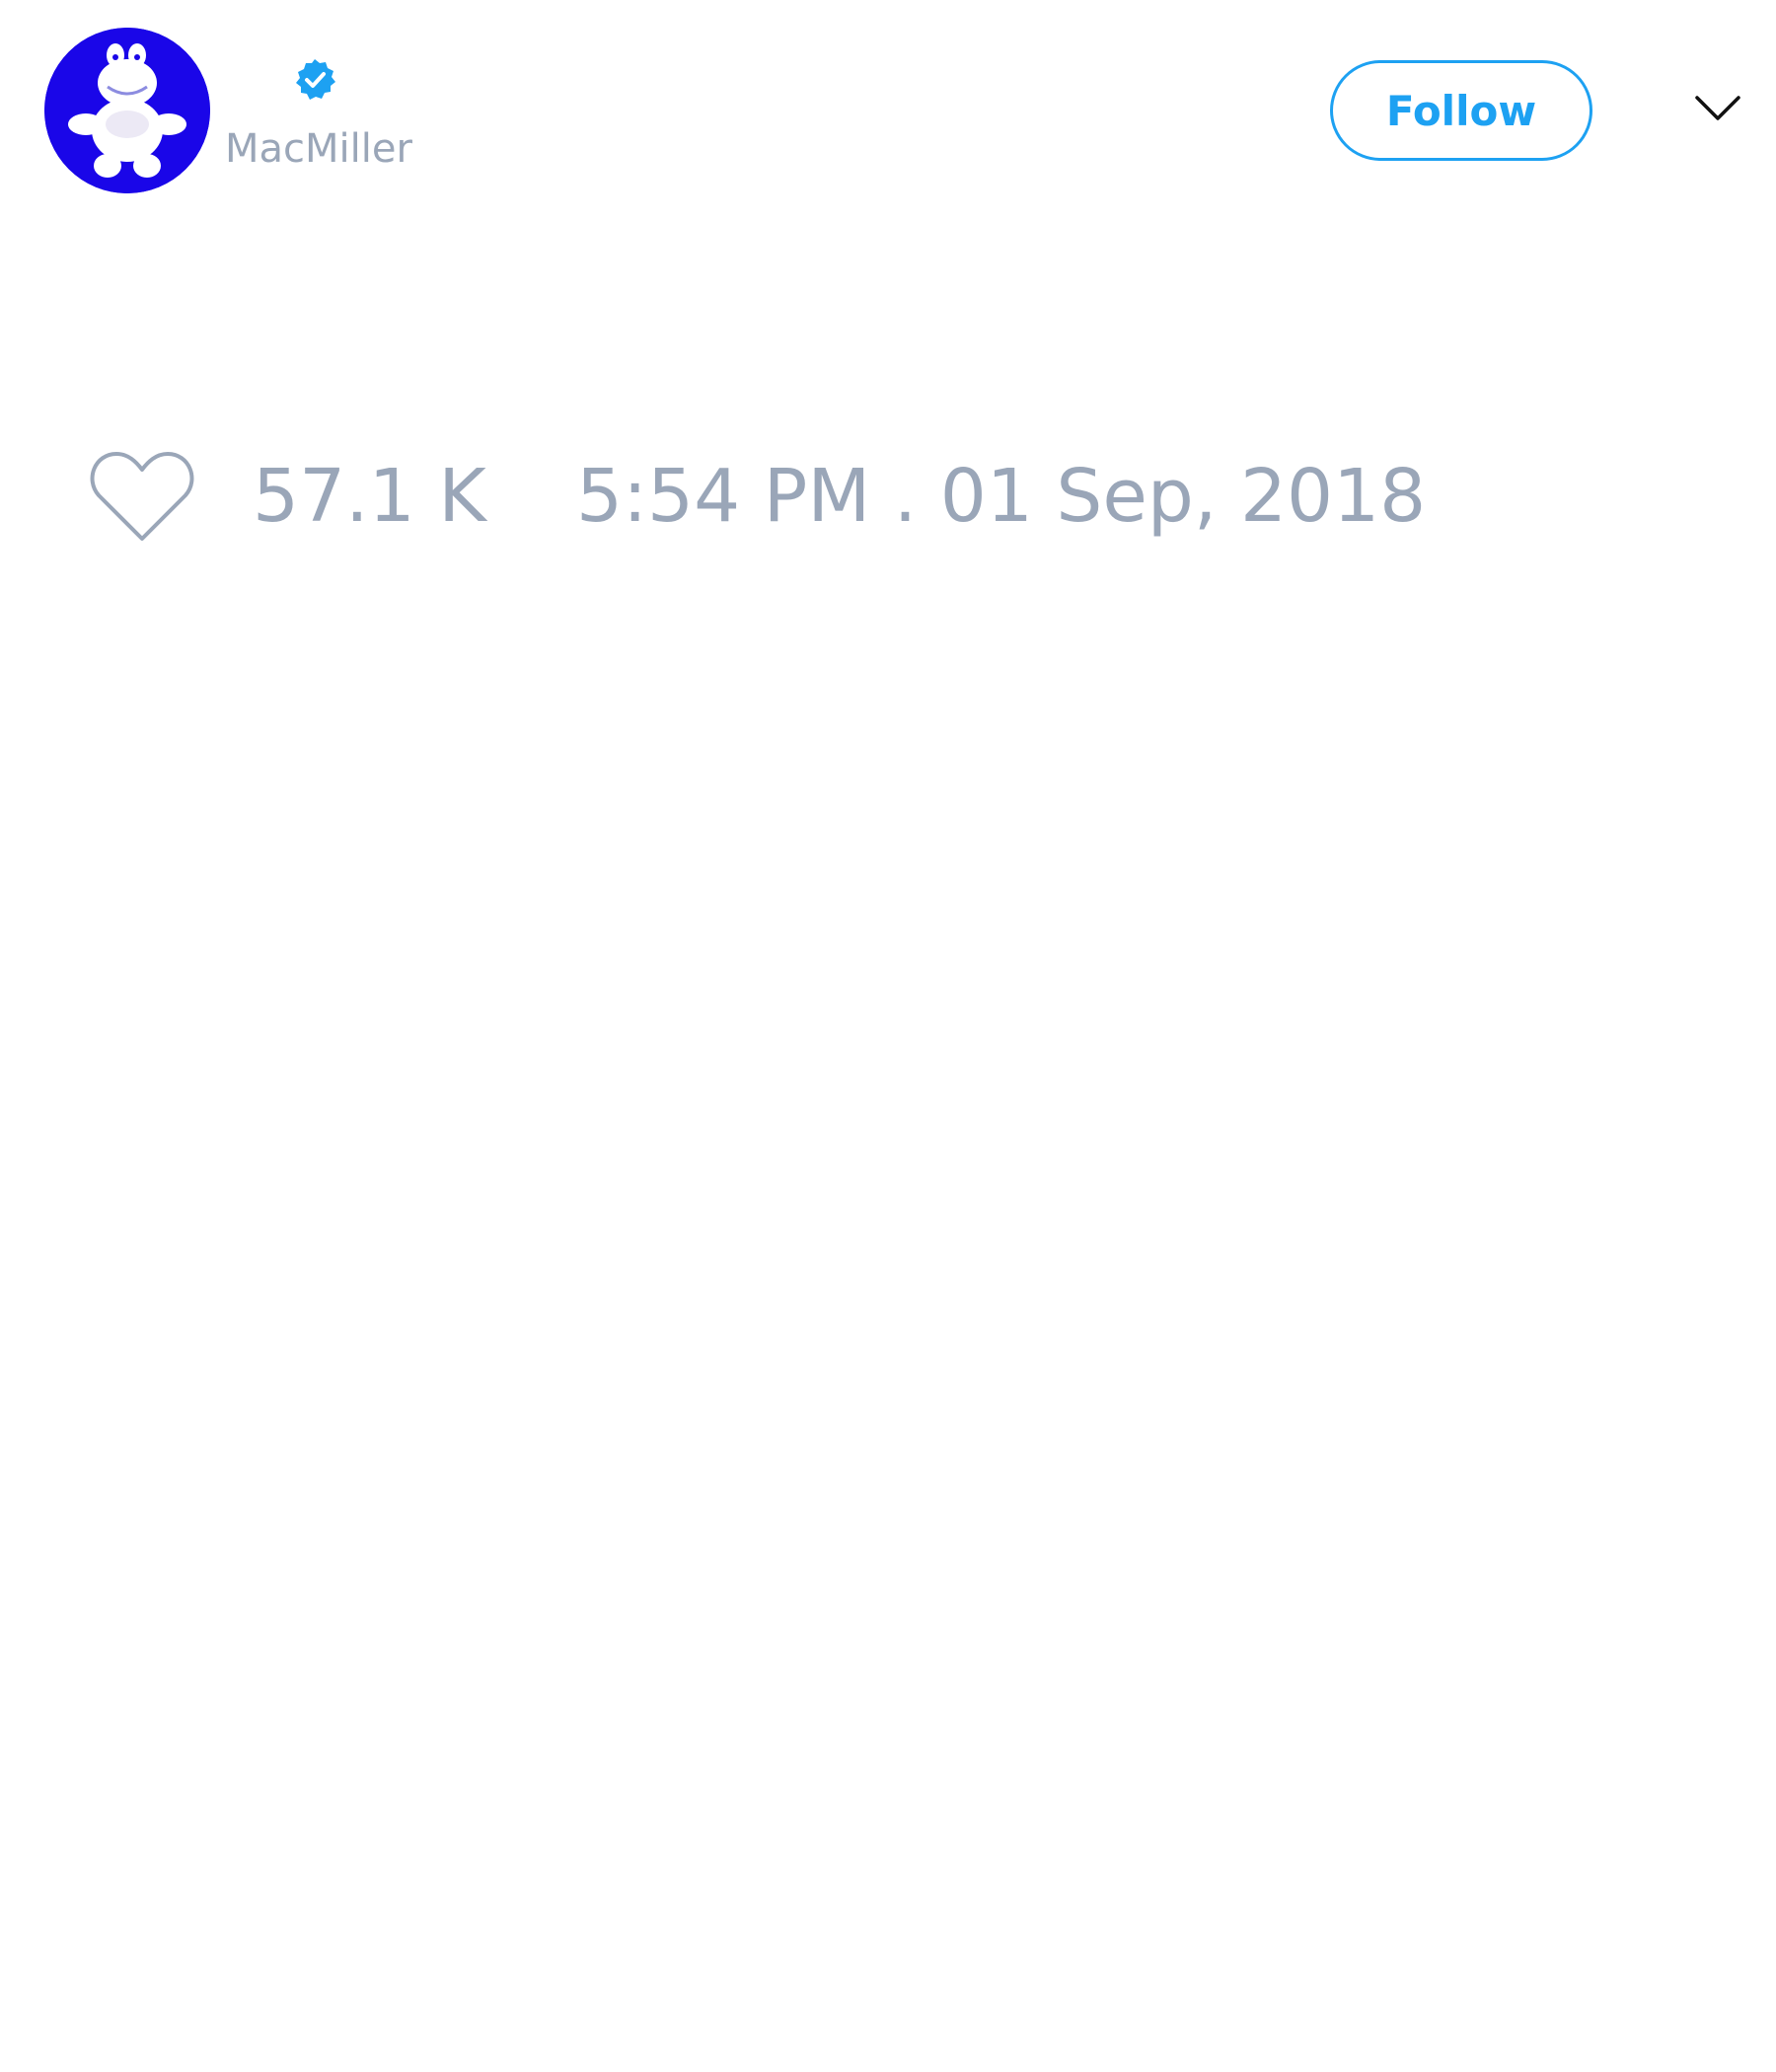 Image resolution: width=1776 pixels, height=2072 pixels. I want to click on avatar, so click(127, 111).